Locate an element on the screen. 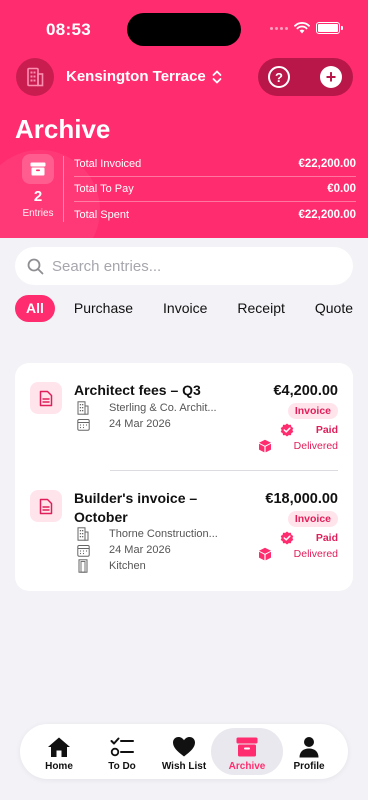 The width and height of the screenshot is (368, 800). archive-badge is located at coordinates (38, 169).